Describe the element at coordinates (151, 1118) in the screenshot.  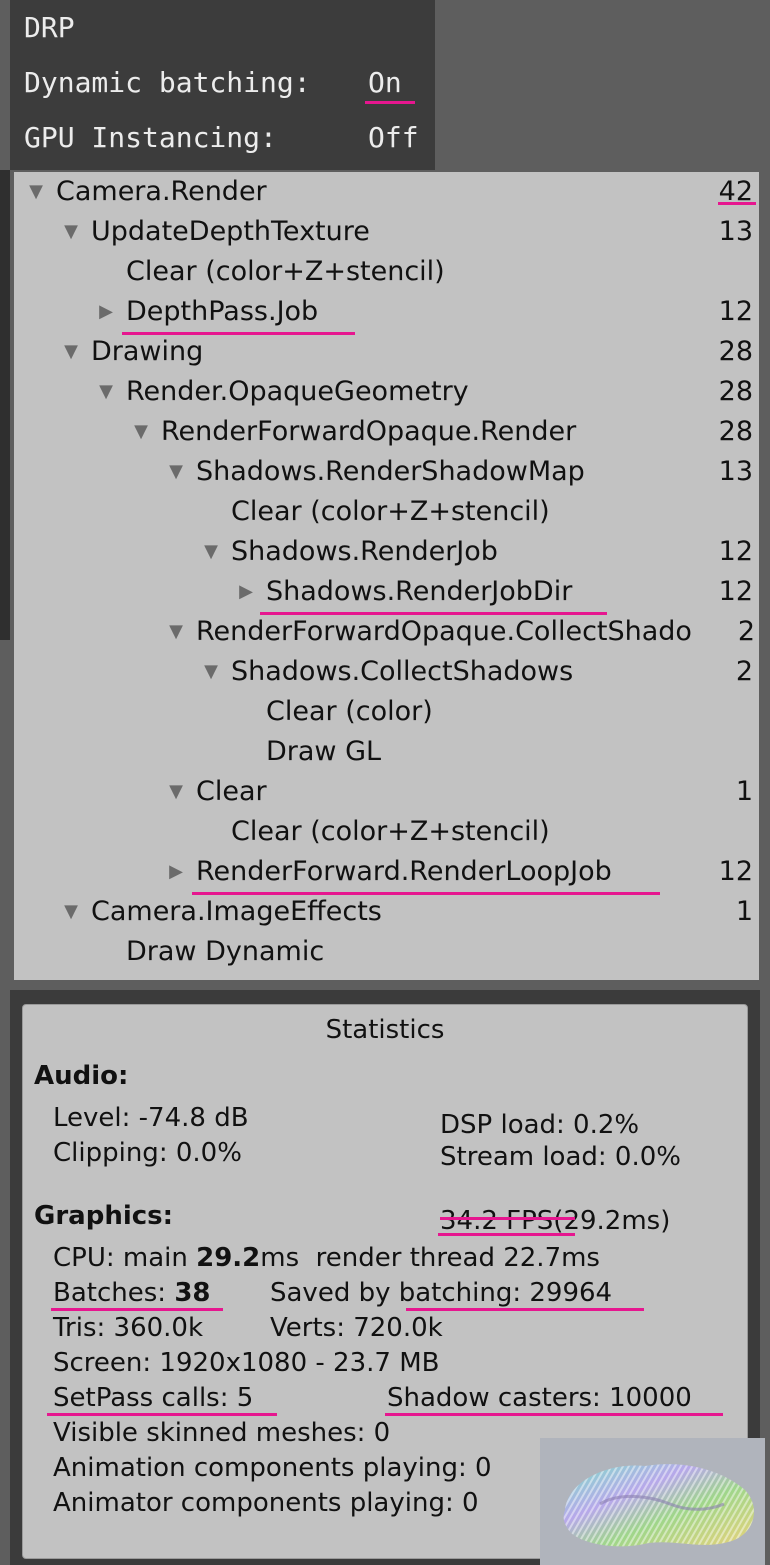
I see `audio-level: Level: -74.8 dB` at that location.